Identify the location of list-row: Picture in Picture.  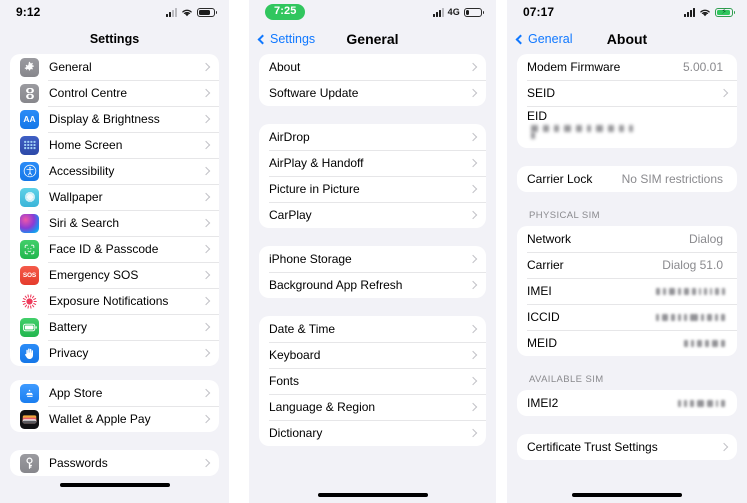
(372, 189).